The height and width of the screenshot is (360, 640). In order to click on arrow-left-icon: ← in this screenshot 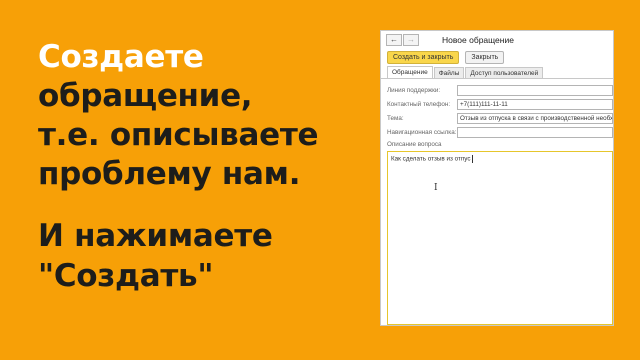, I will do `click(394, 39)`.